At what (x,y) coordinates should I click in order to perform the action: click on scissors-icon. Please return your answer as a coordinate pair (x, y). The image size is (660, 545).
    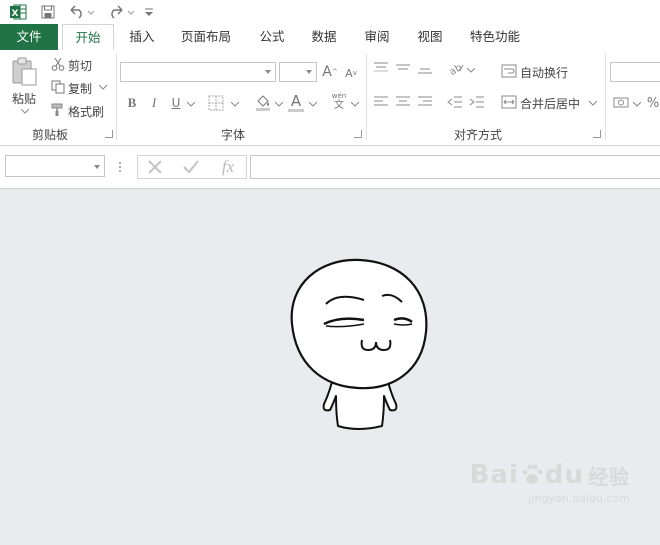
    Looking at the image, I should click on (58, 64).